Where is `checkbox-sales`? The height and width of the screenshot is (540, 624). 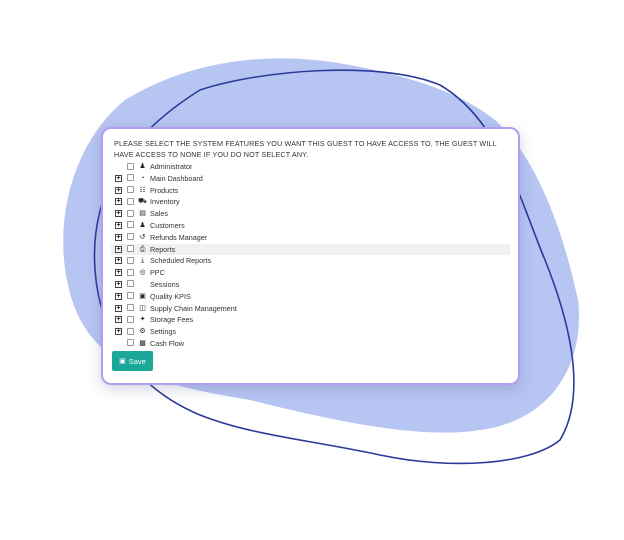
checkbox-sales is located at coordinates (130, 213).